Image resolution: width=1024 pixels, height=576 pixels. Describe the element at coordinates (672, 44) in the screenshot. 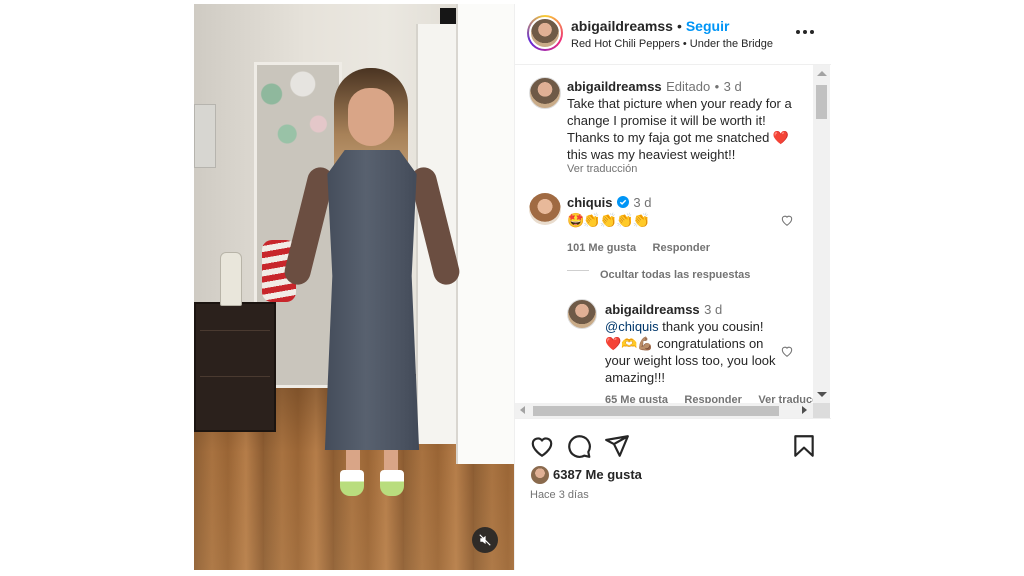

I see `music-label: Red Hot Chili Peppers • Under the Bridge` at that location.